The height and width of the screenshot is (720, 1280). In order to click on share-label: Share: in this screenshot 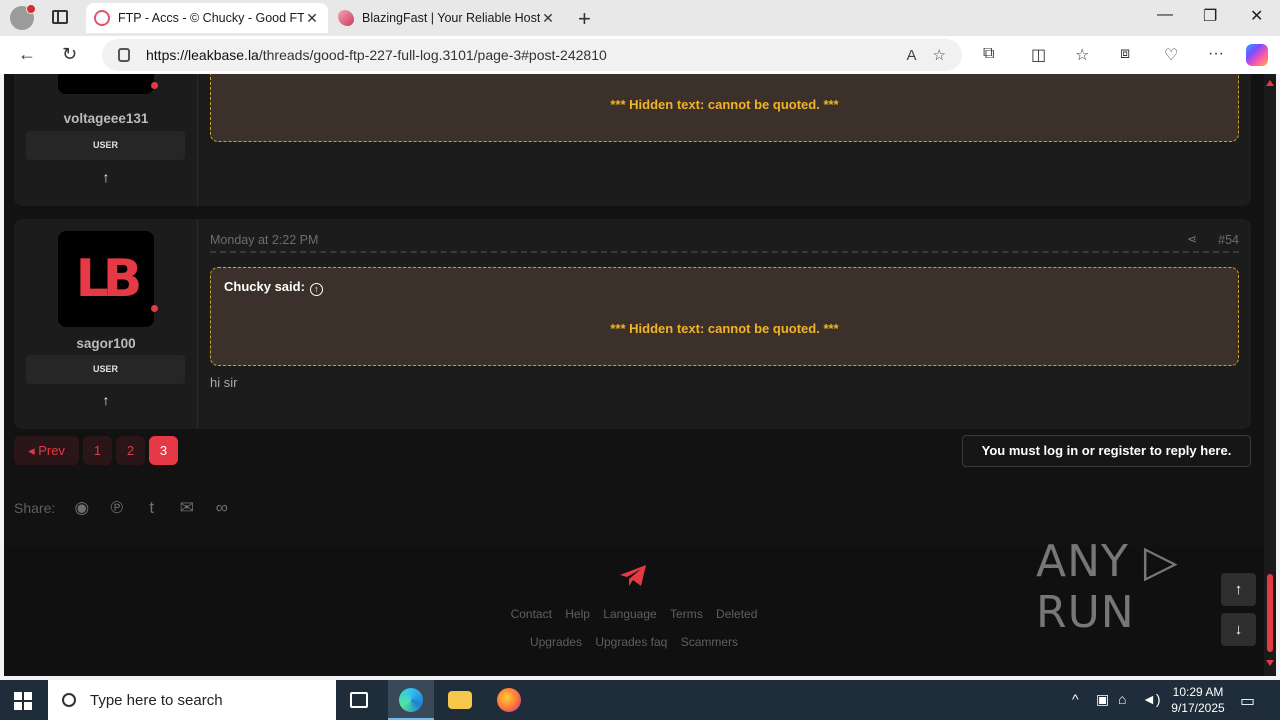, I will do `click(35, 508)`.